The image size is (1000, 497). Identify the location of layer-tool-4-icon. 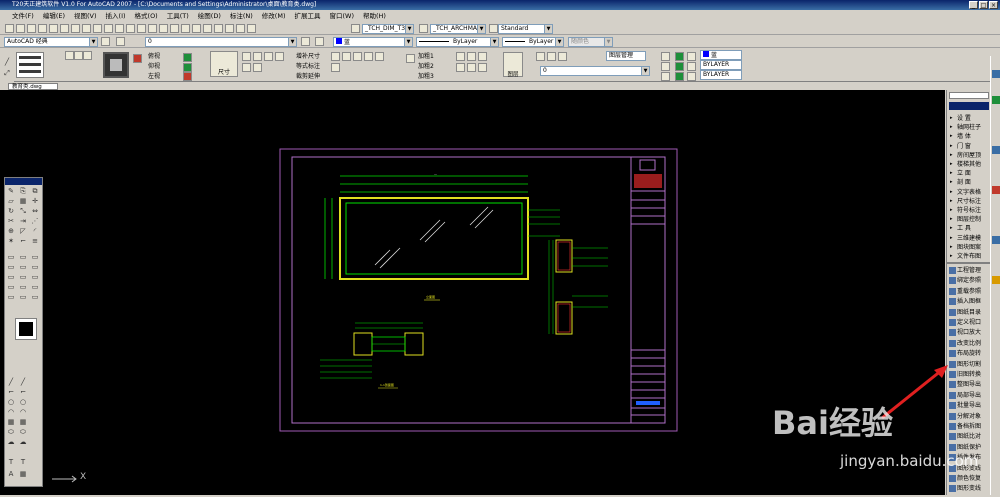
(460, 67).